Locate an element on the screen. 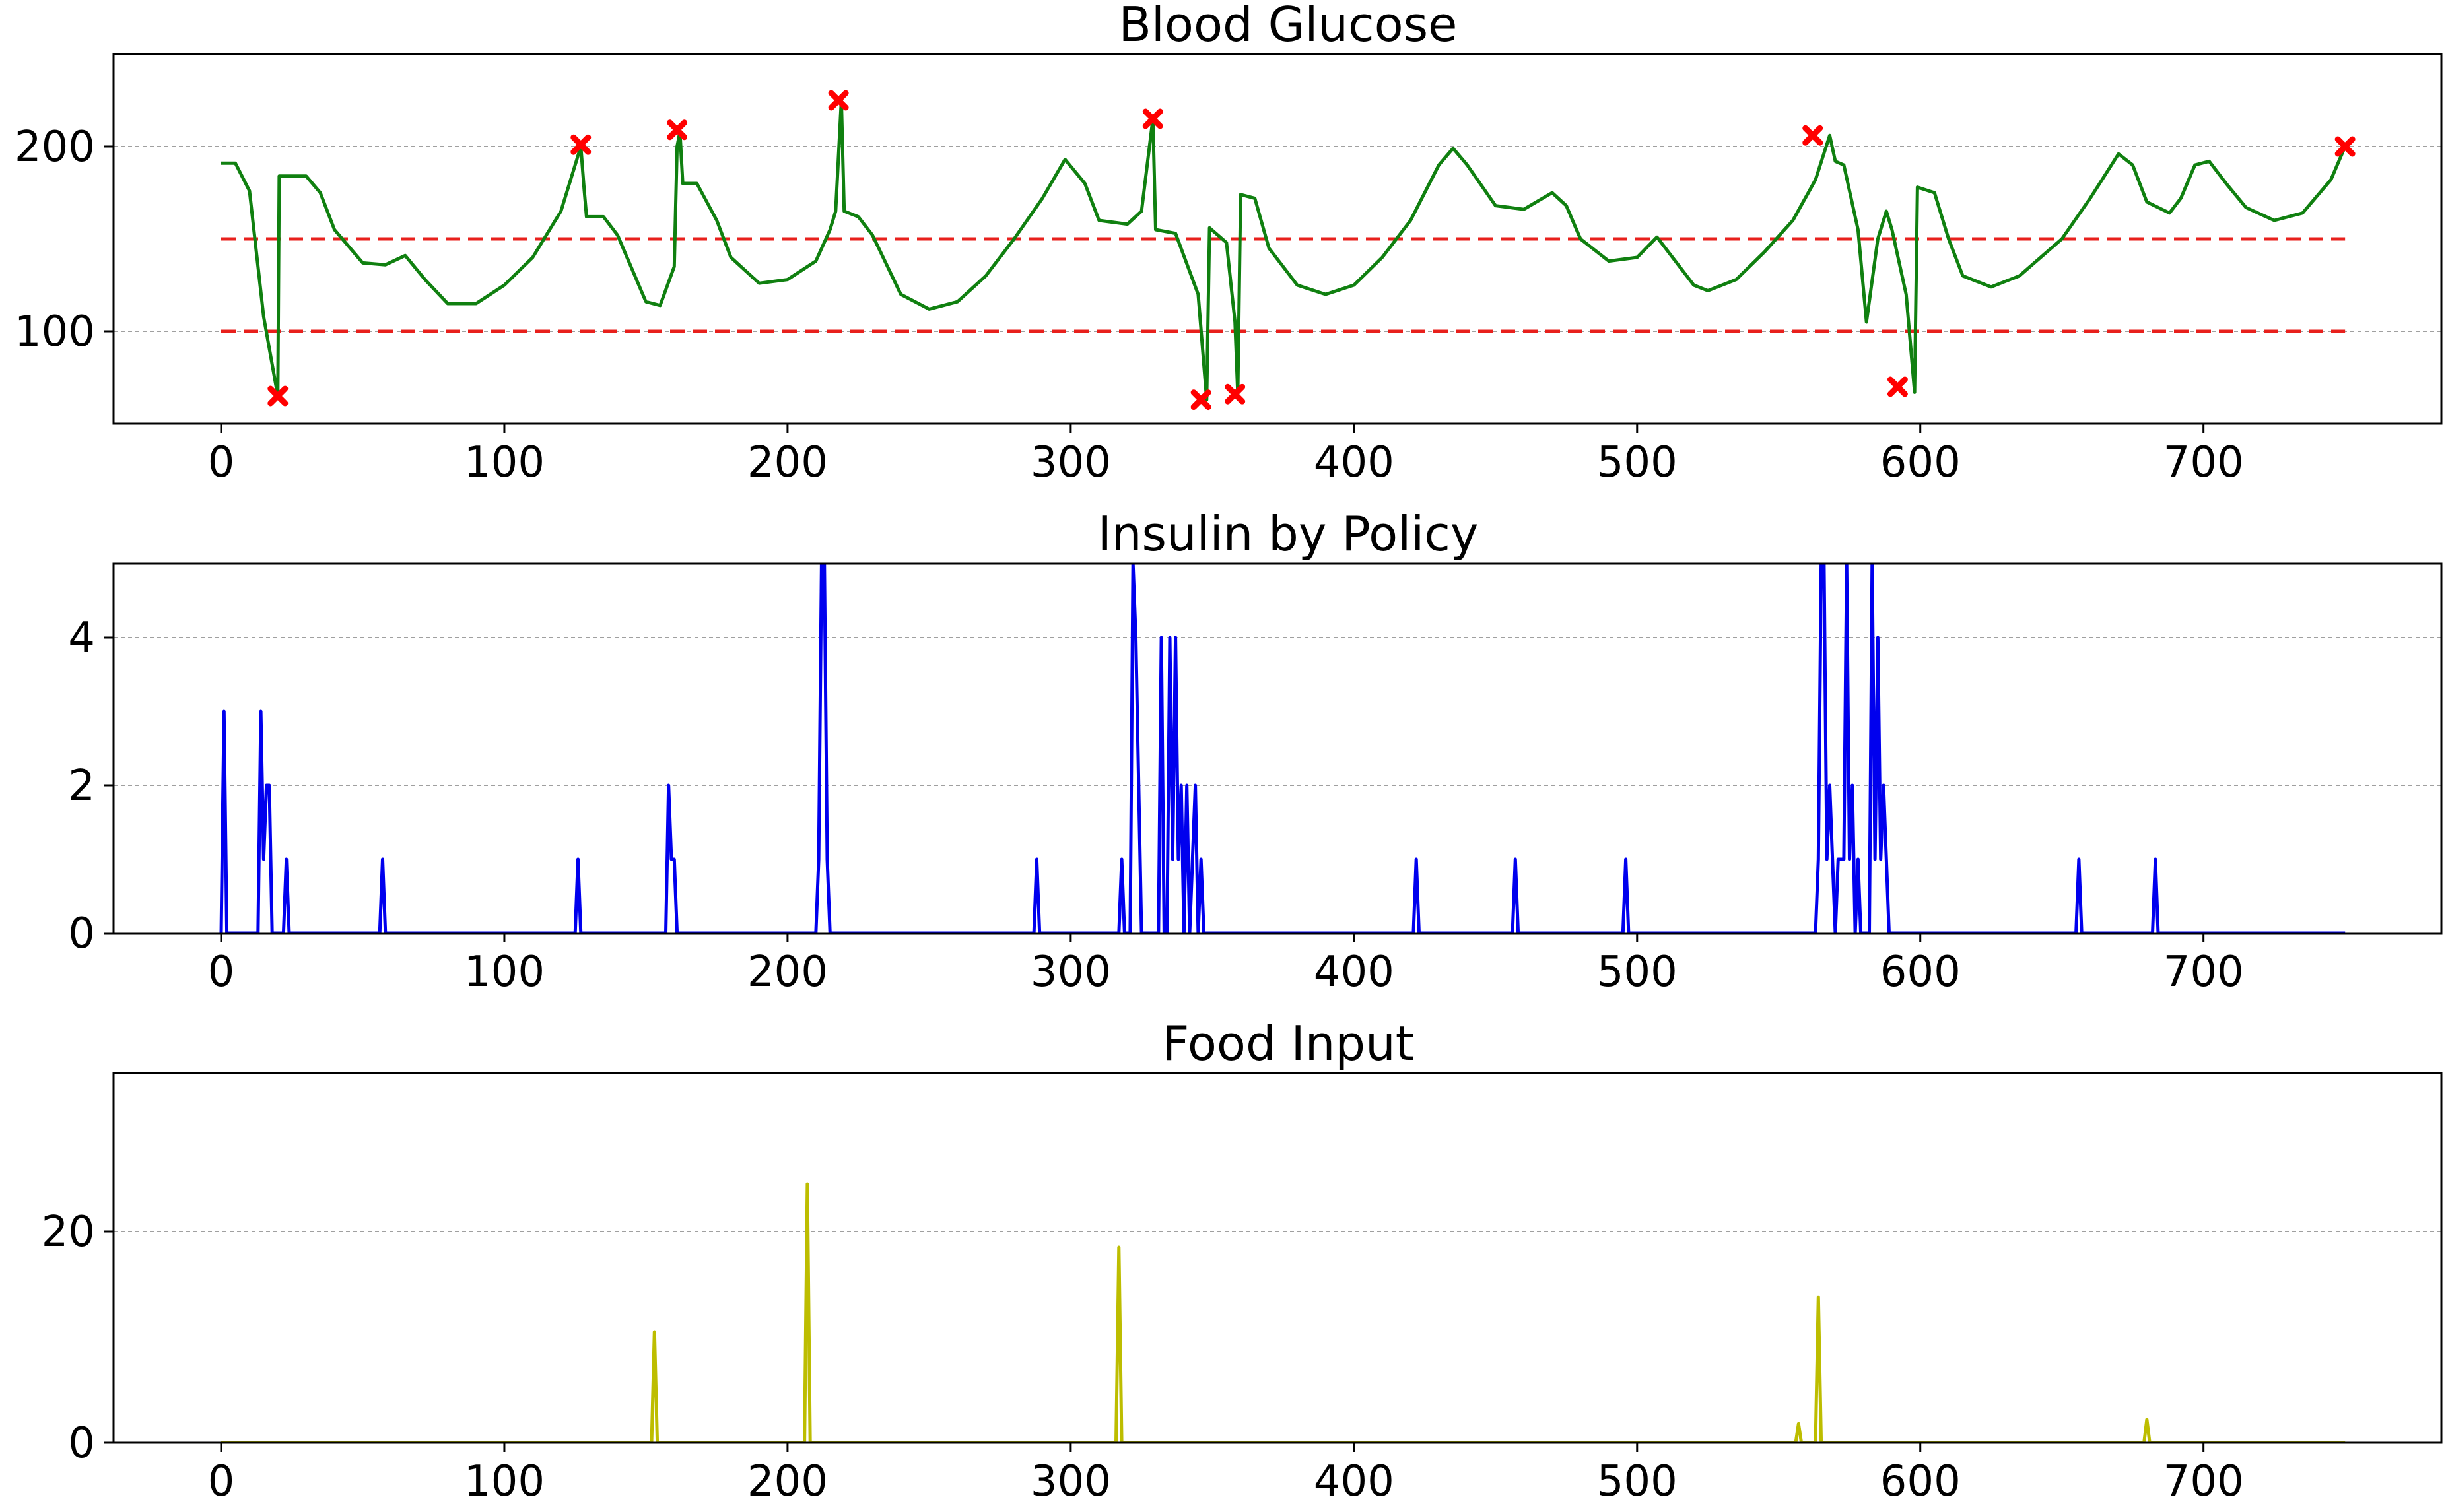 This screenshot has width=2444, height=1512. food-input-xtick-label-2: 200 is located at coordinates (788, 1481).